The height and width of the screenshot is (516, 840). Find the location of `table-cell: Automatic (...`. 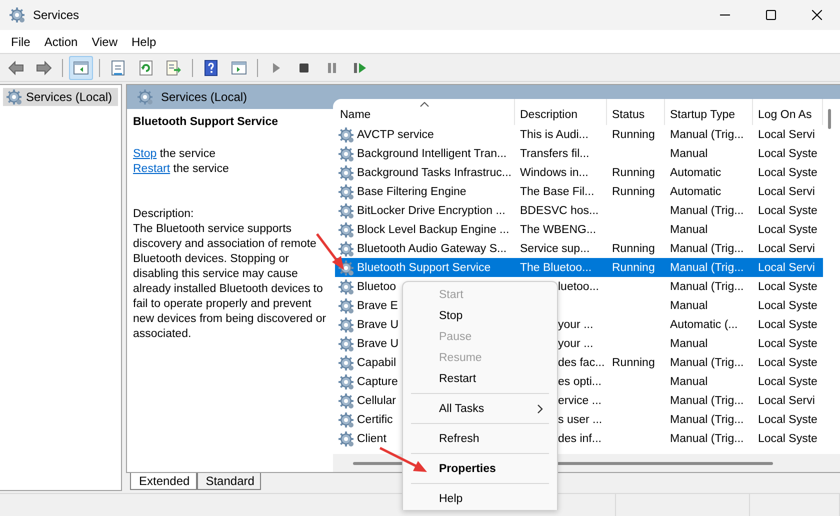

table-cell: Automatic (... is located at coordinates (704, 324).